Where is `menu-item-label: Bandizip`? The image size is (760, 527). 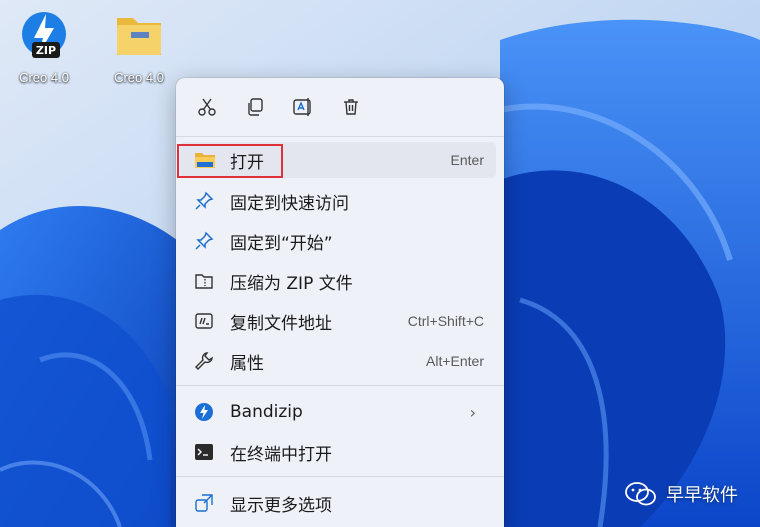 menu-item-label: Bandizip is located at coordinates (266, 412).